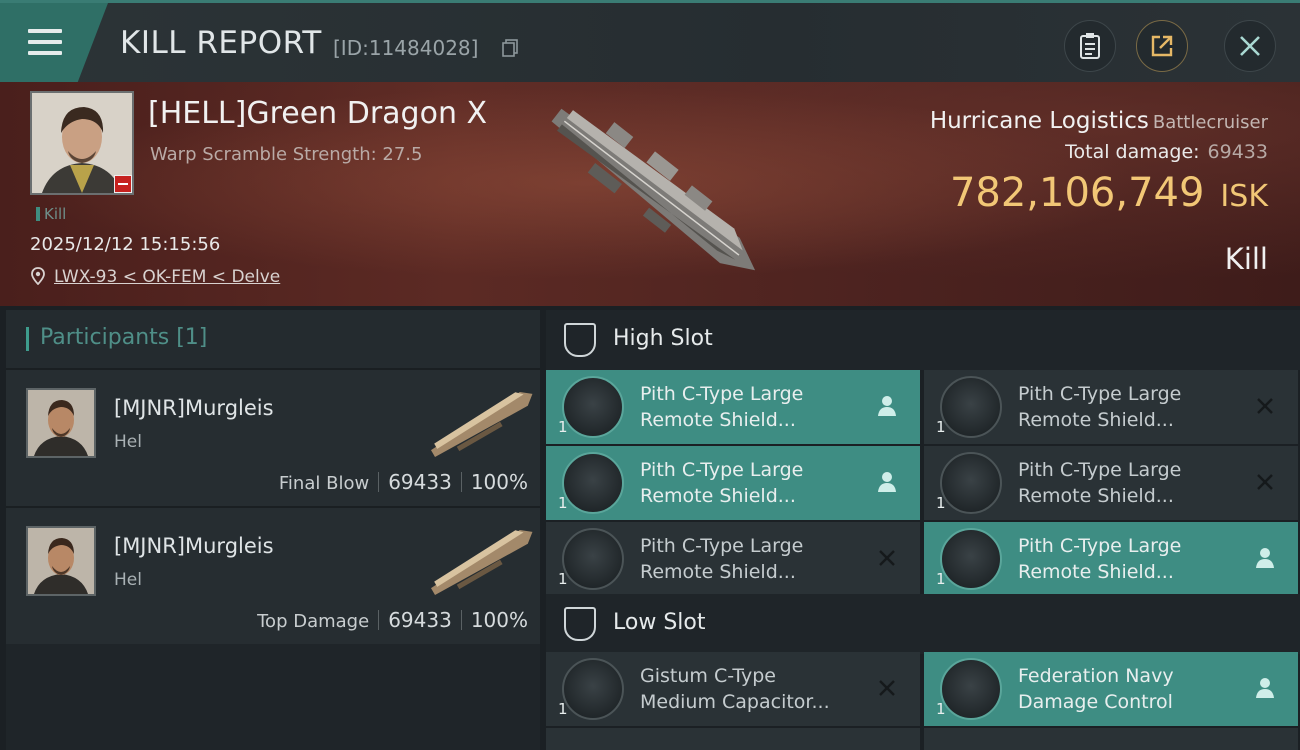  Describe the element at coordinates (45, 42) in the screenshot. I see `menu-icon` at that location.